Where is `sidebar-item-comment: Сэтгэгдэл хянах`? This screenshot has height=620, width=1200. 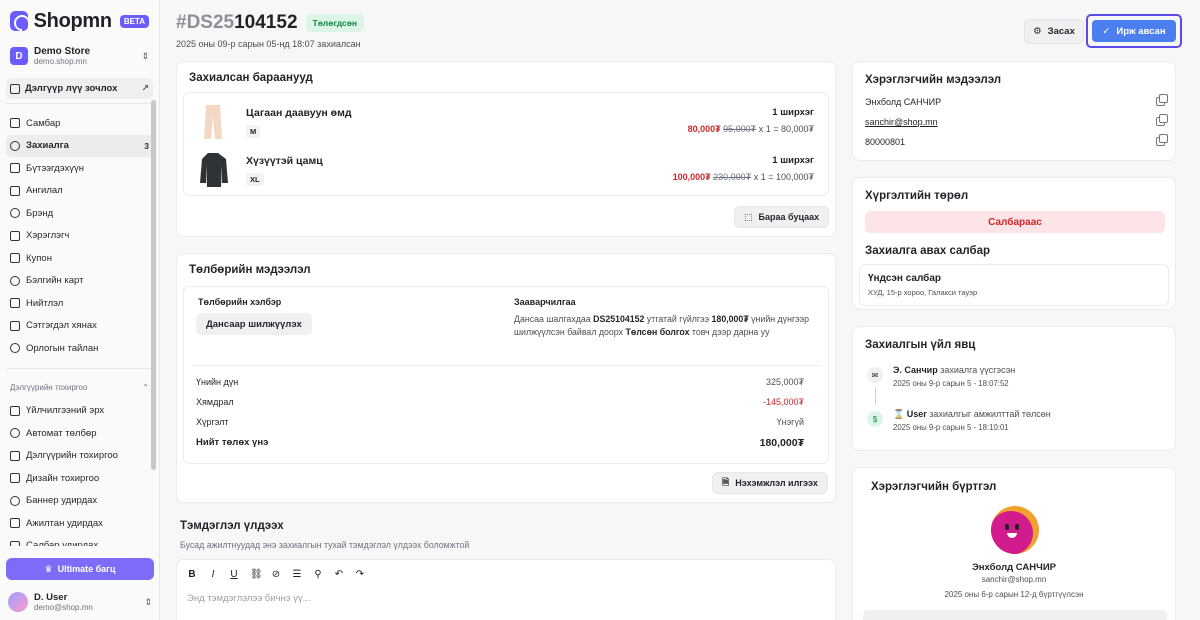
sidebar-item-comment: Сэтгэгдэл хянах is located at coordinates (79, 326).